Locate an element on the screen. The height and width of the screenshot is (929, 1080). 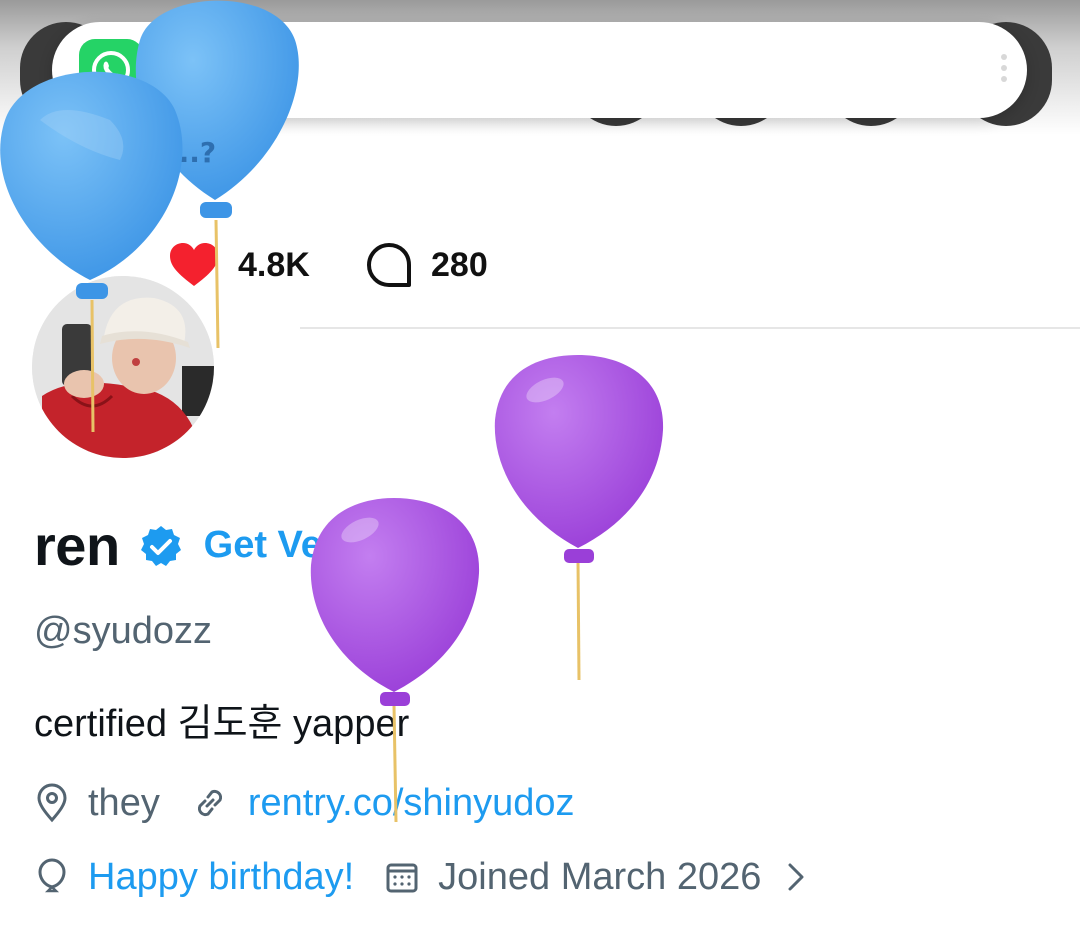
likes-count: 4.8K is located at coordinates (274, 264).